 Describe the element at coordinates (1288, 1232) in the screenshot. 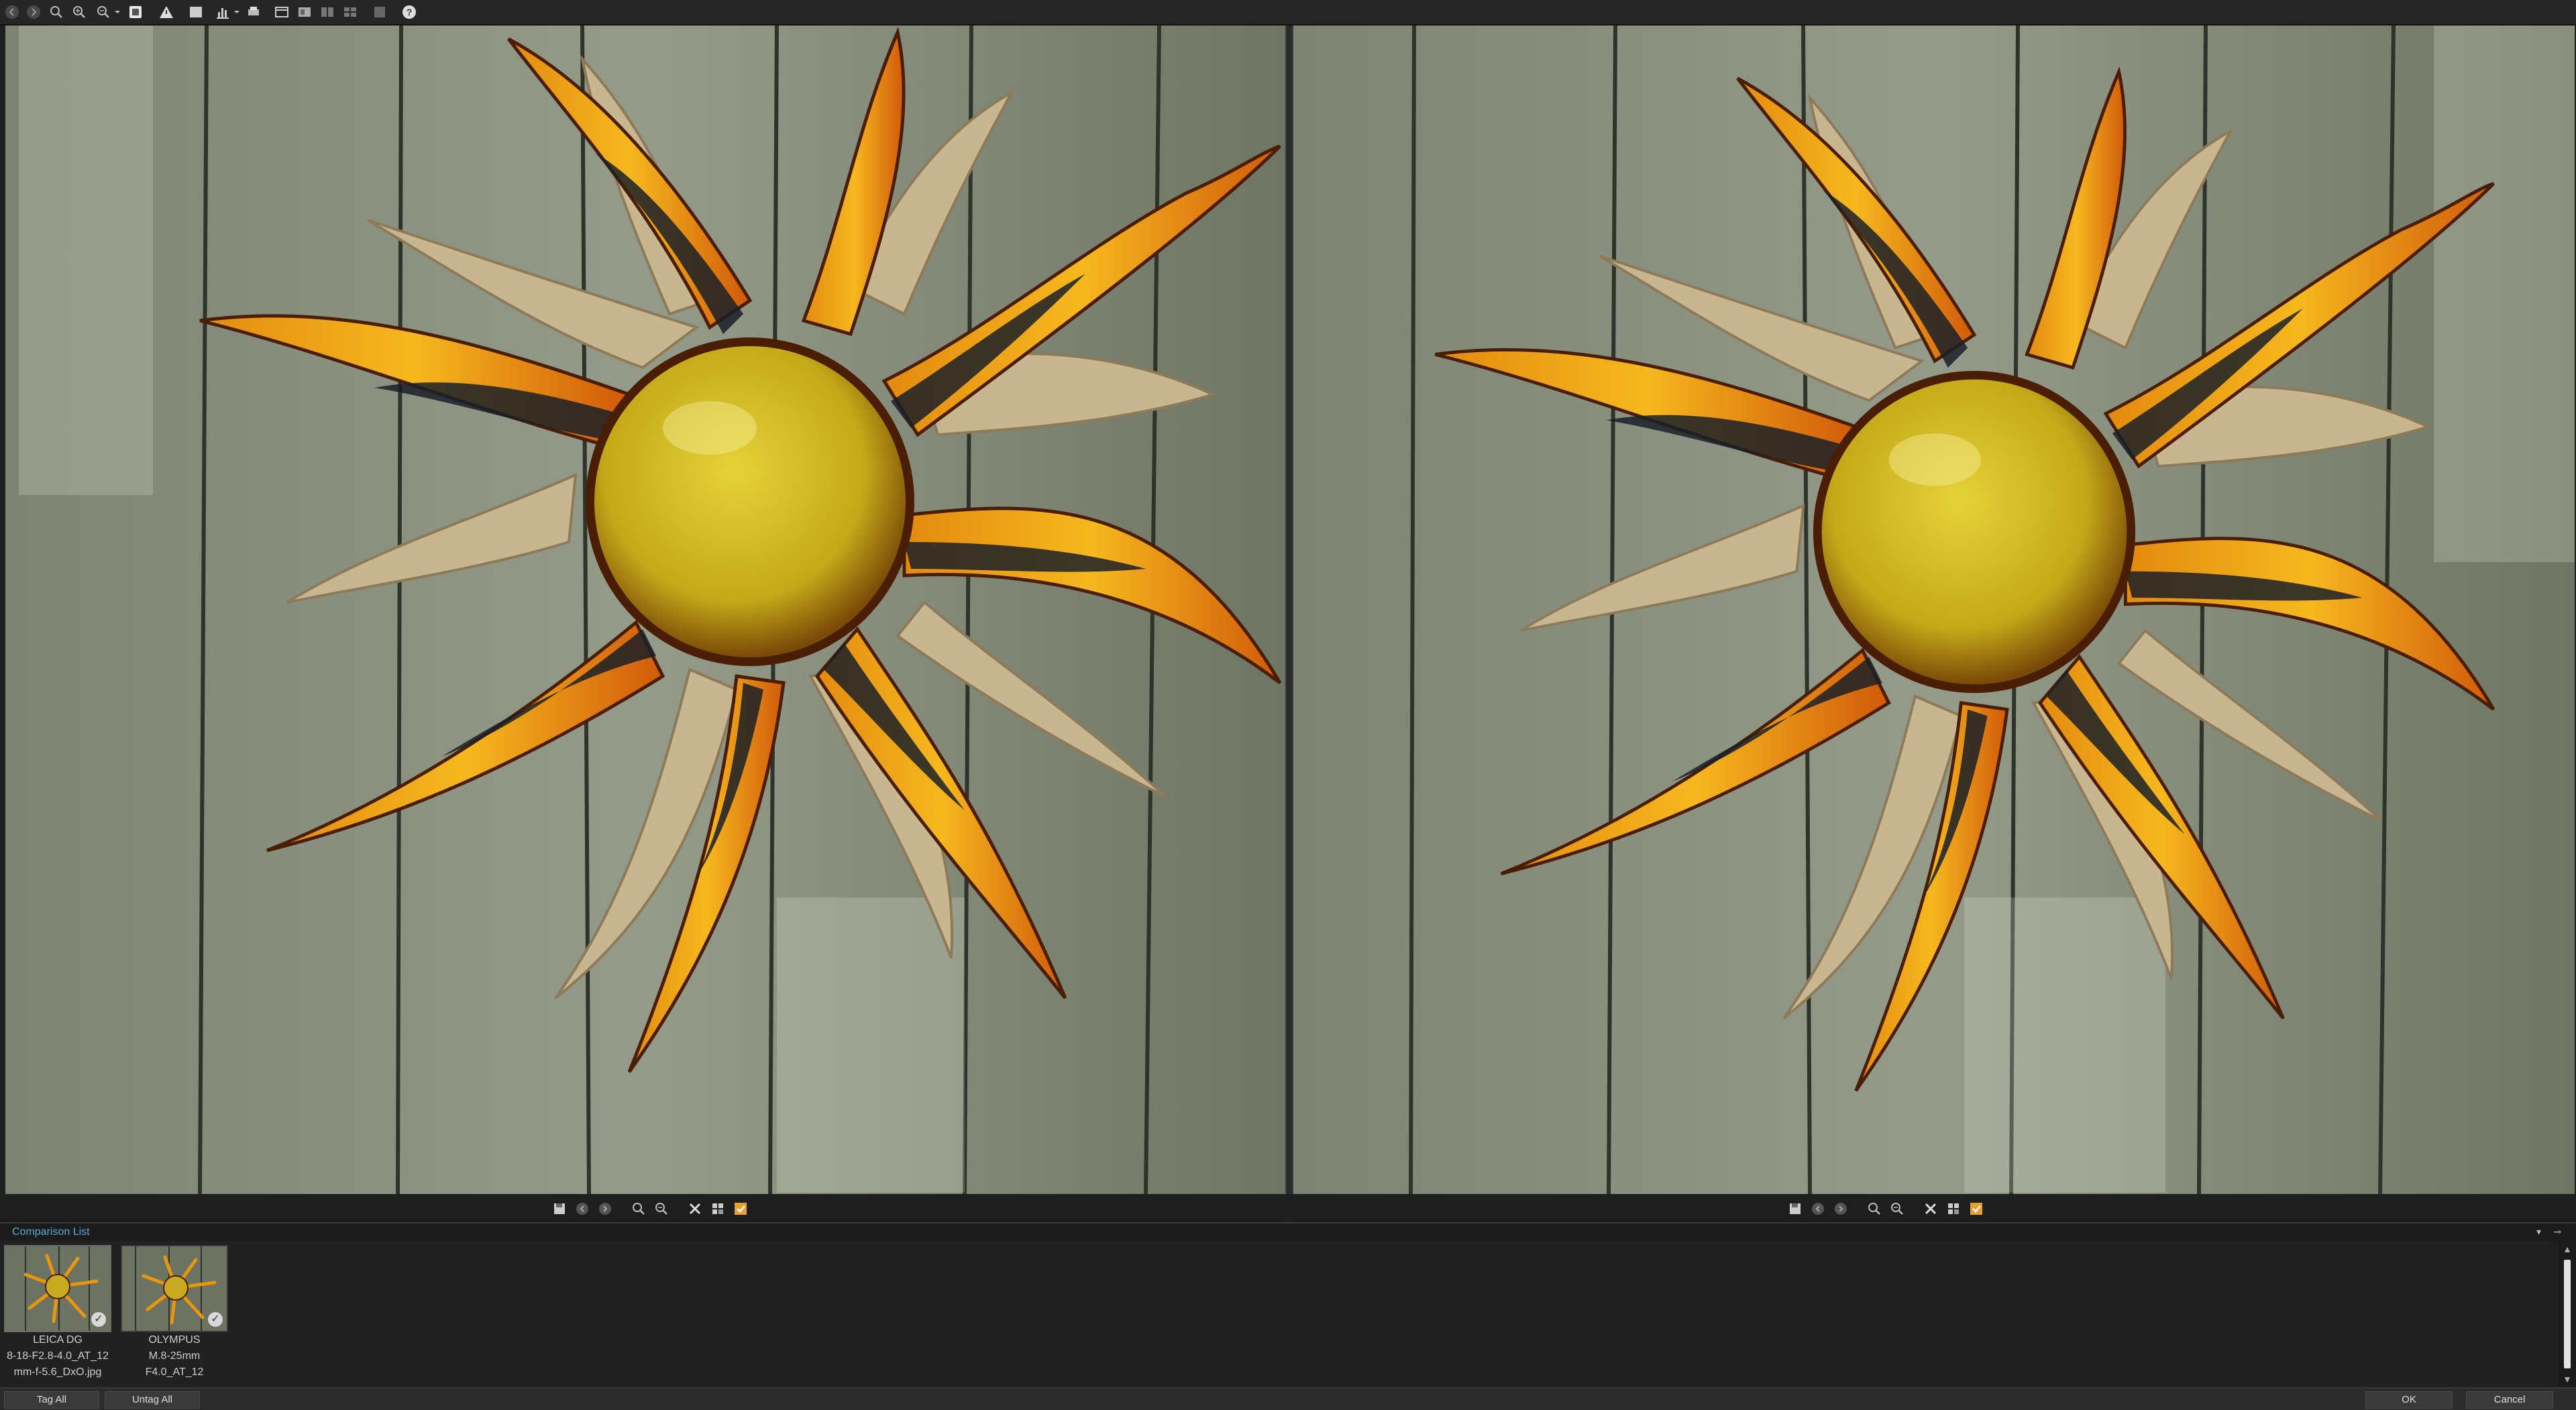

I see `comparison-list-header: Comparison List ▾ ⊸` at that location.